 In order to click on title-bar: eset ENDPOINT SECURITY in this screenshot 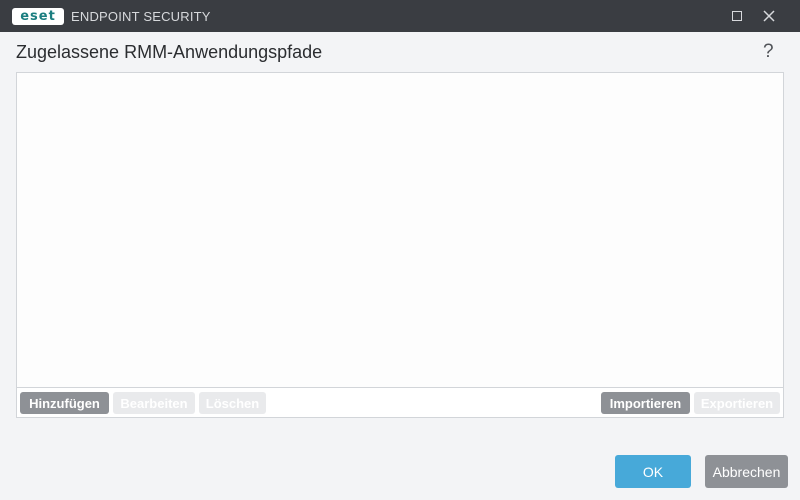, I will do `click(400, 16)`.